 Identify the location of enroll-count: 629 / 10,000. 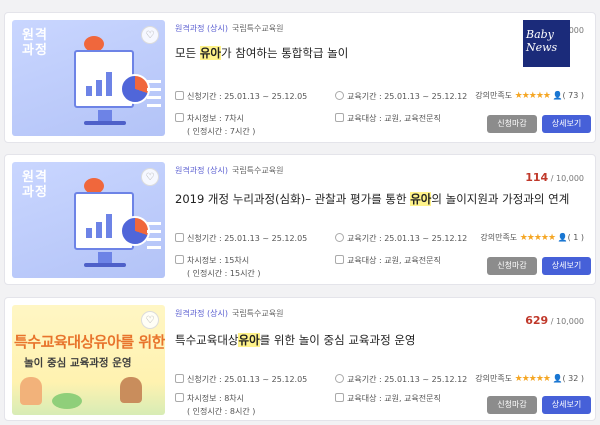
(554, 320).